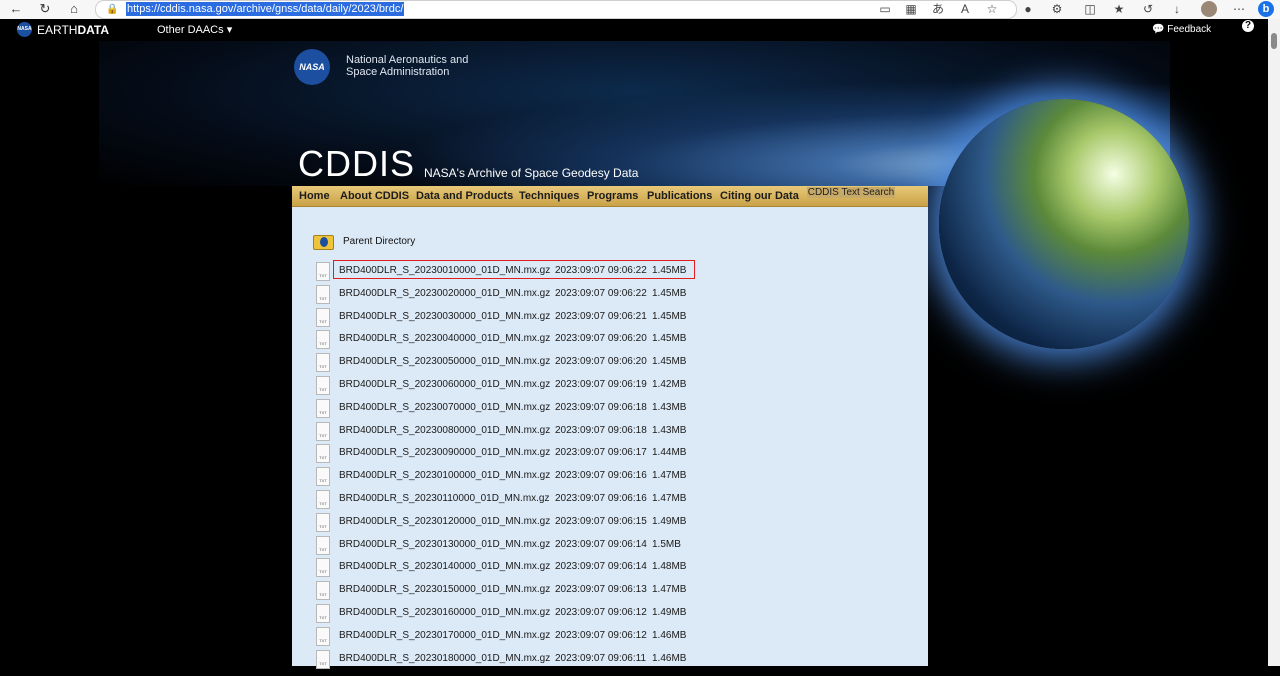 The image size is (1280, 676). Describe the element at coordinates (73, 30) in the screenshot. I see `earthdata-brand: EARTHDATA` at that location.